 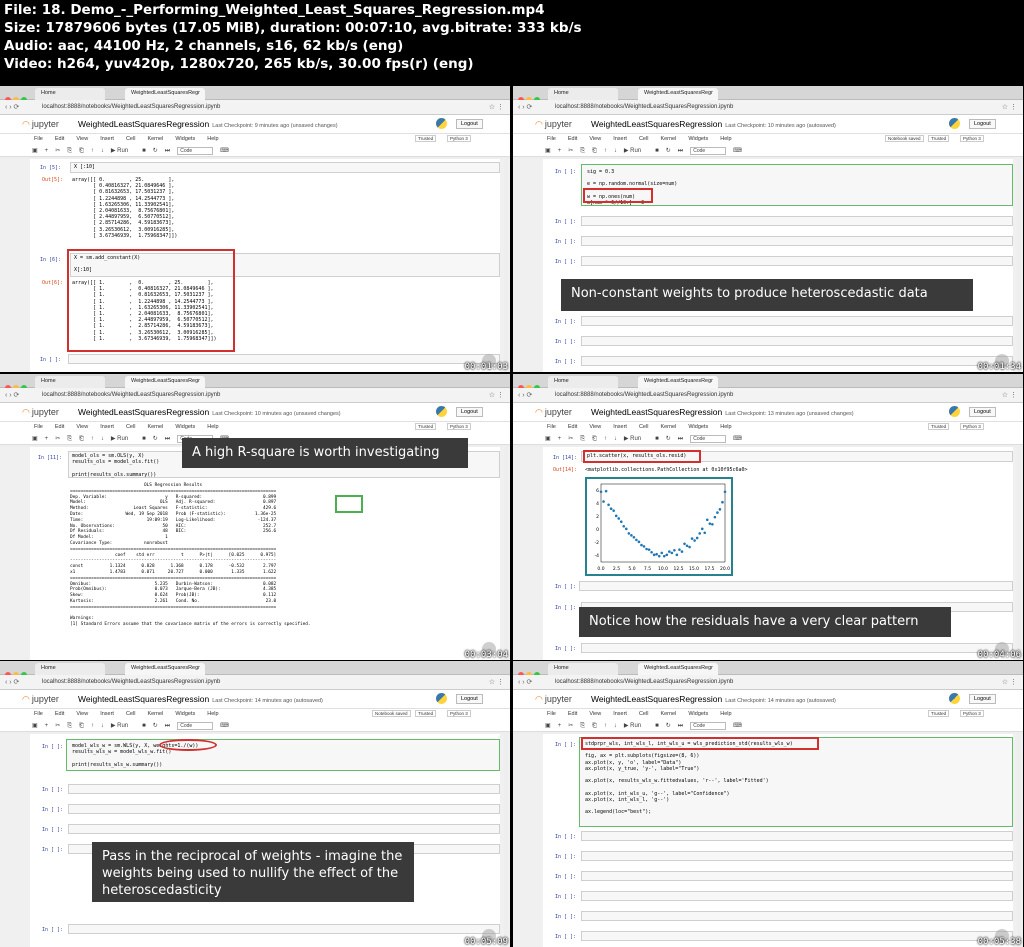 I want to click on move-down-icon: ↓, so click(x=102, y=439).